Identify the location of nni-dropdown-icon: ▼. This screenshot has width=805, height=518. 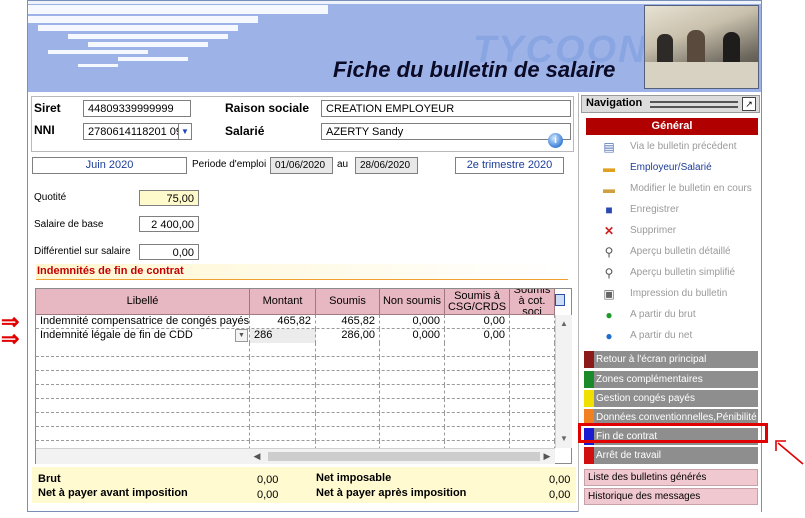
(185, 131).